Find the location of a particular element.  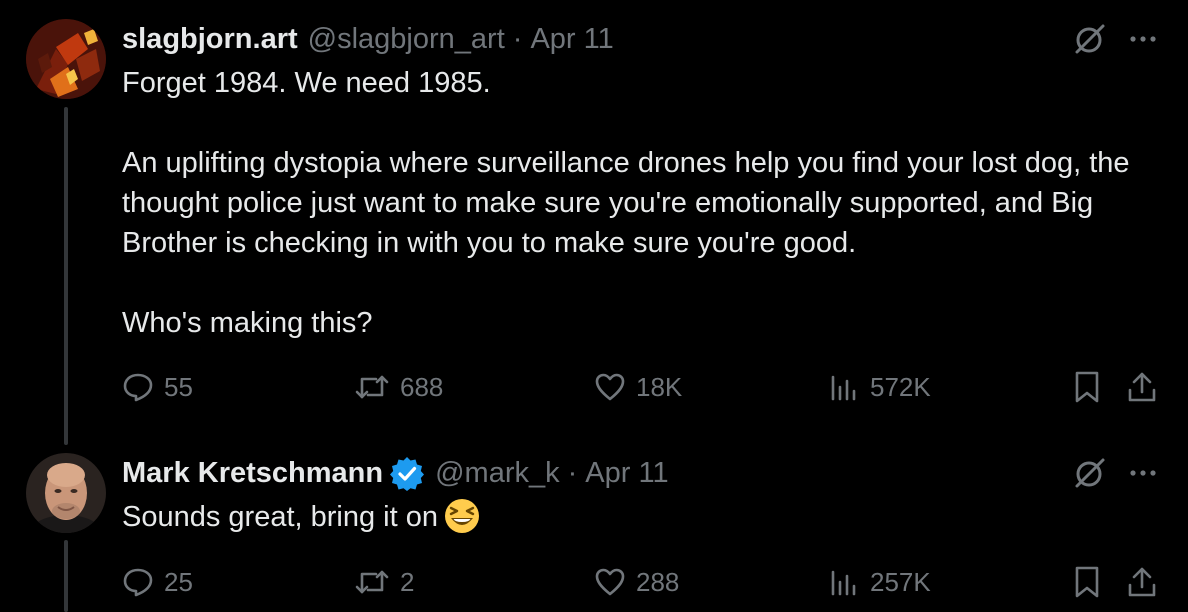

like-count: 288 is located at coordinates (658, 581).